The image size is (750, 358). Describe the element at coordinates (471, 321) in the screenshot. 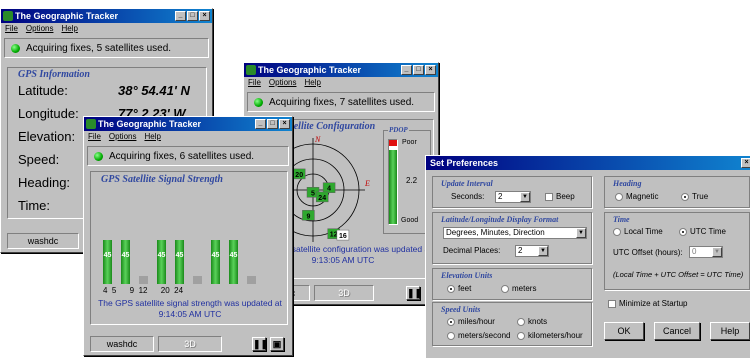

I see `mph-radio: miles/hour` at that location.